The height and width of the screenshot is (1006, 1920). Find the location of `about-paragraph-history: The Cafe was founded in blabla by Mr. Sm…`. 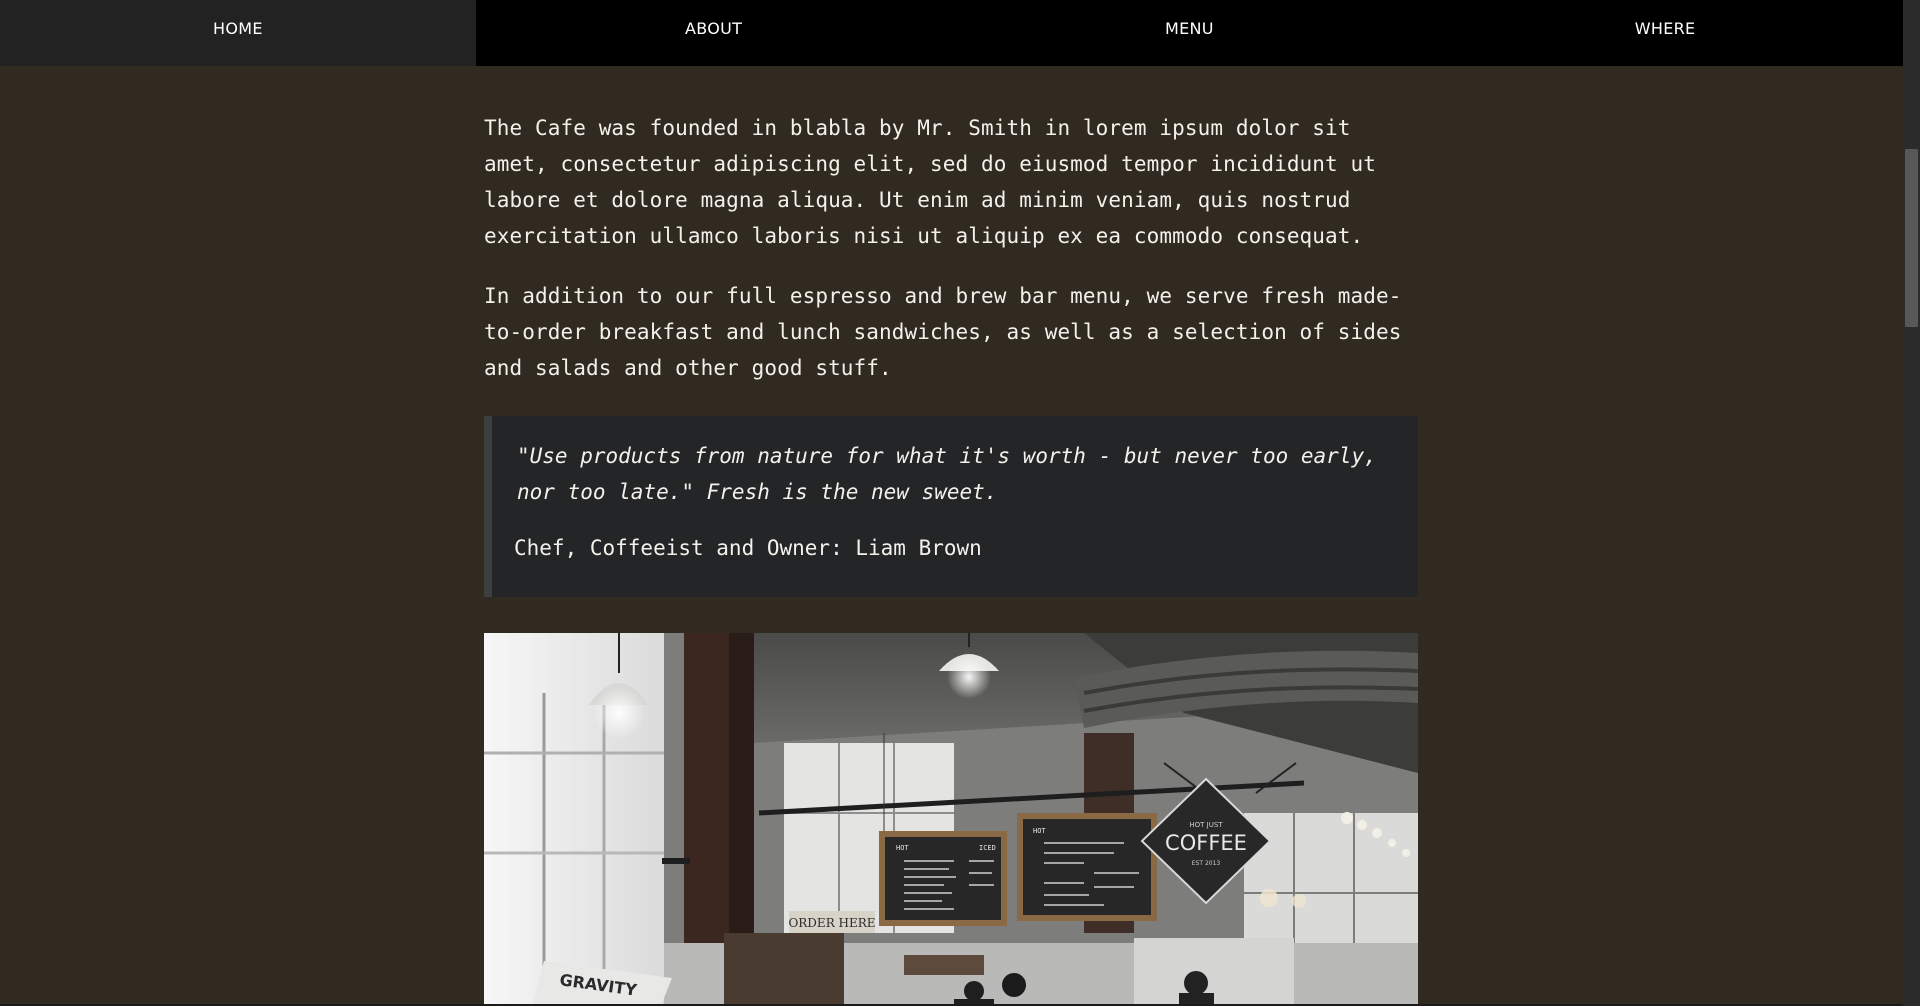

about-paragraph-history: The Cafe was founded in blabla by Mr. Sm… is located at coordinates (930, 182).